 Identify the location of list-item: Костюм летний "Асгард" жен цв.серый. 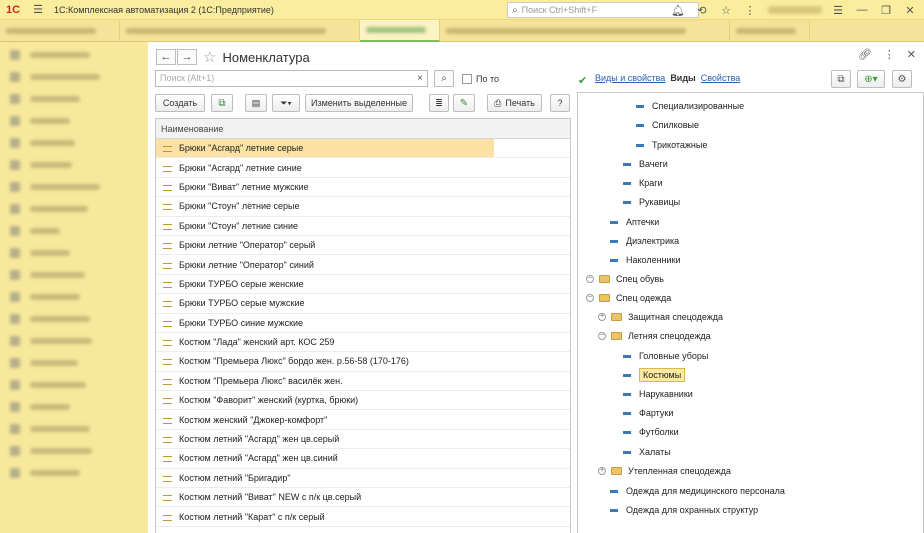
(363, 440).